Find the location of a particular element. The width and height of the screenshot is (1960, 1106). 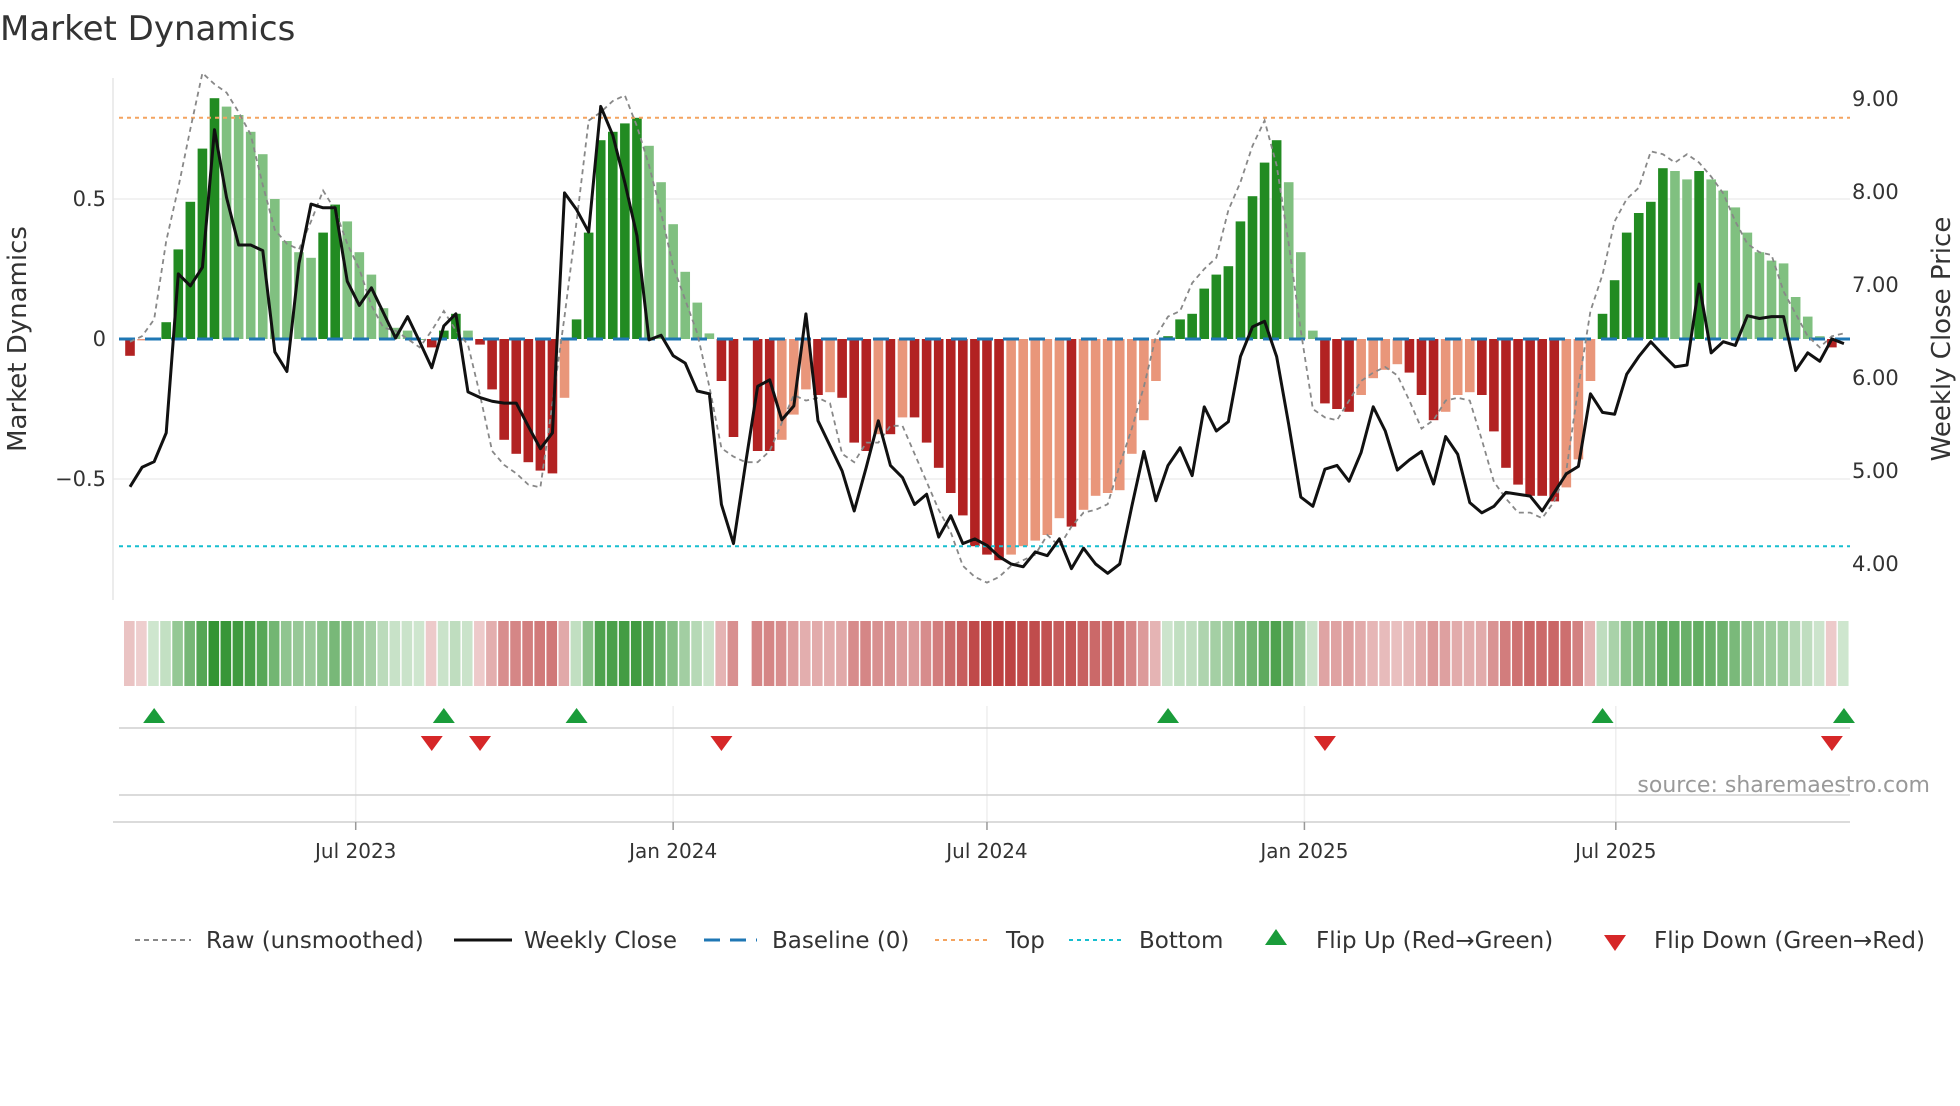

right-tick-label: 5.00 is located at coordinates (1875, 471).